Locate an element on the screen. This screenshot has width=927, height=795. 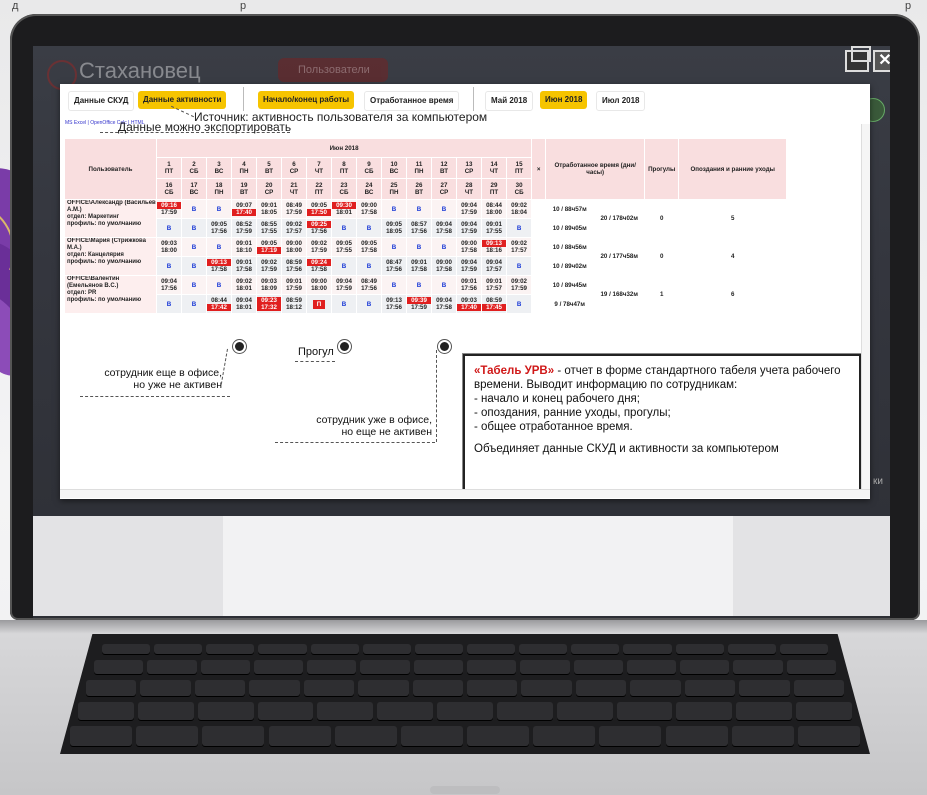
callout-not-active-line2: но еще не активен is located at coordinates (386, 432).